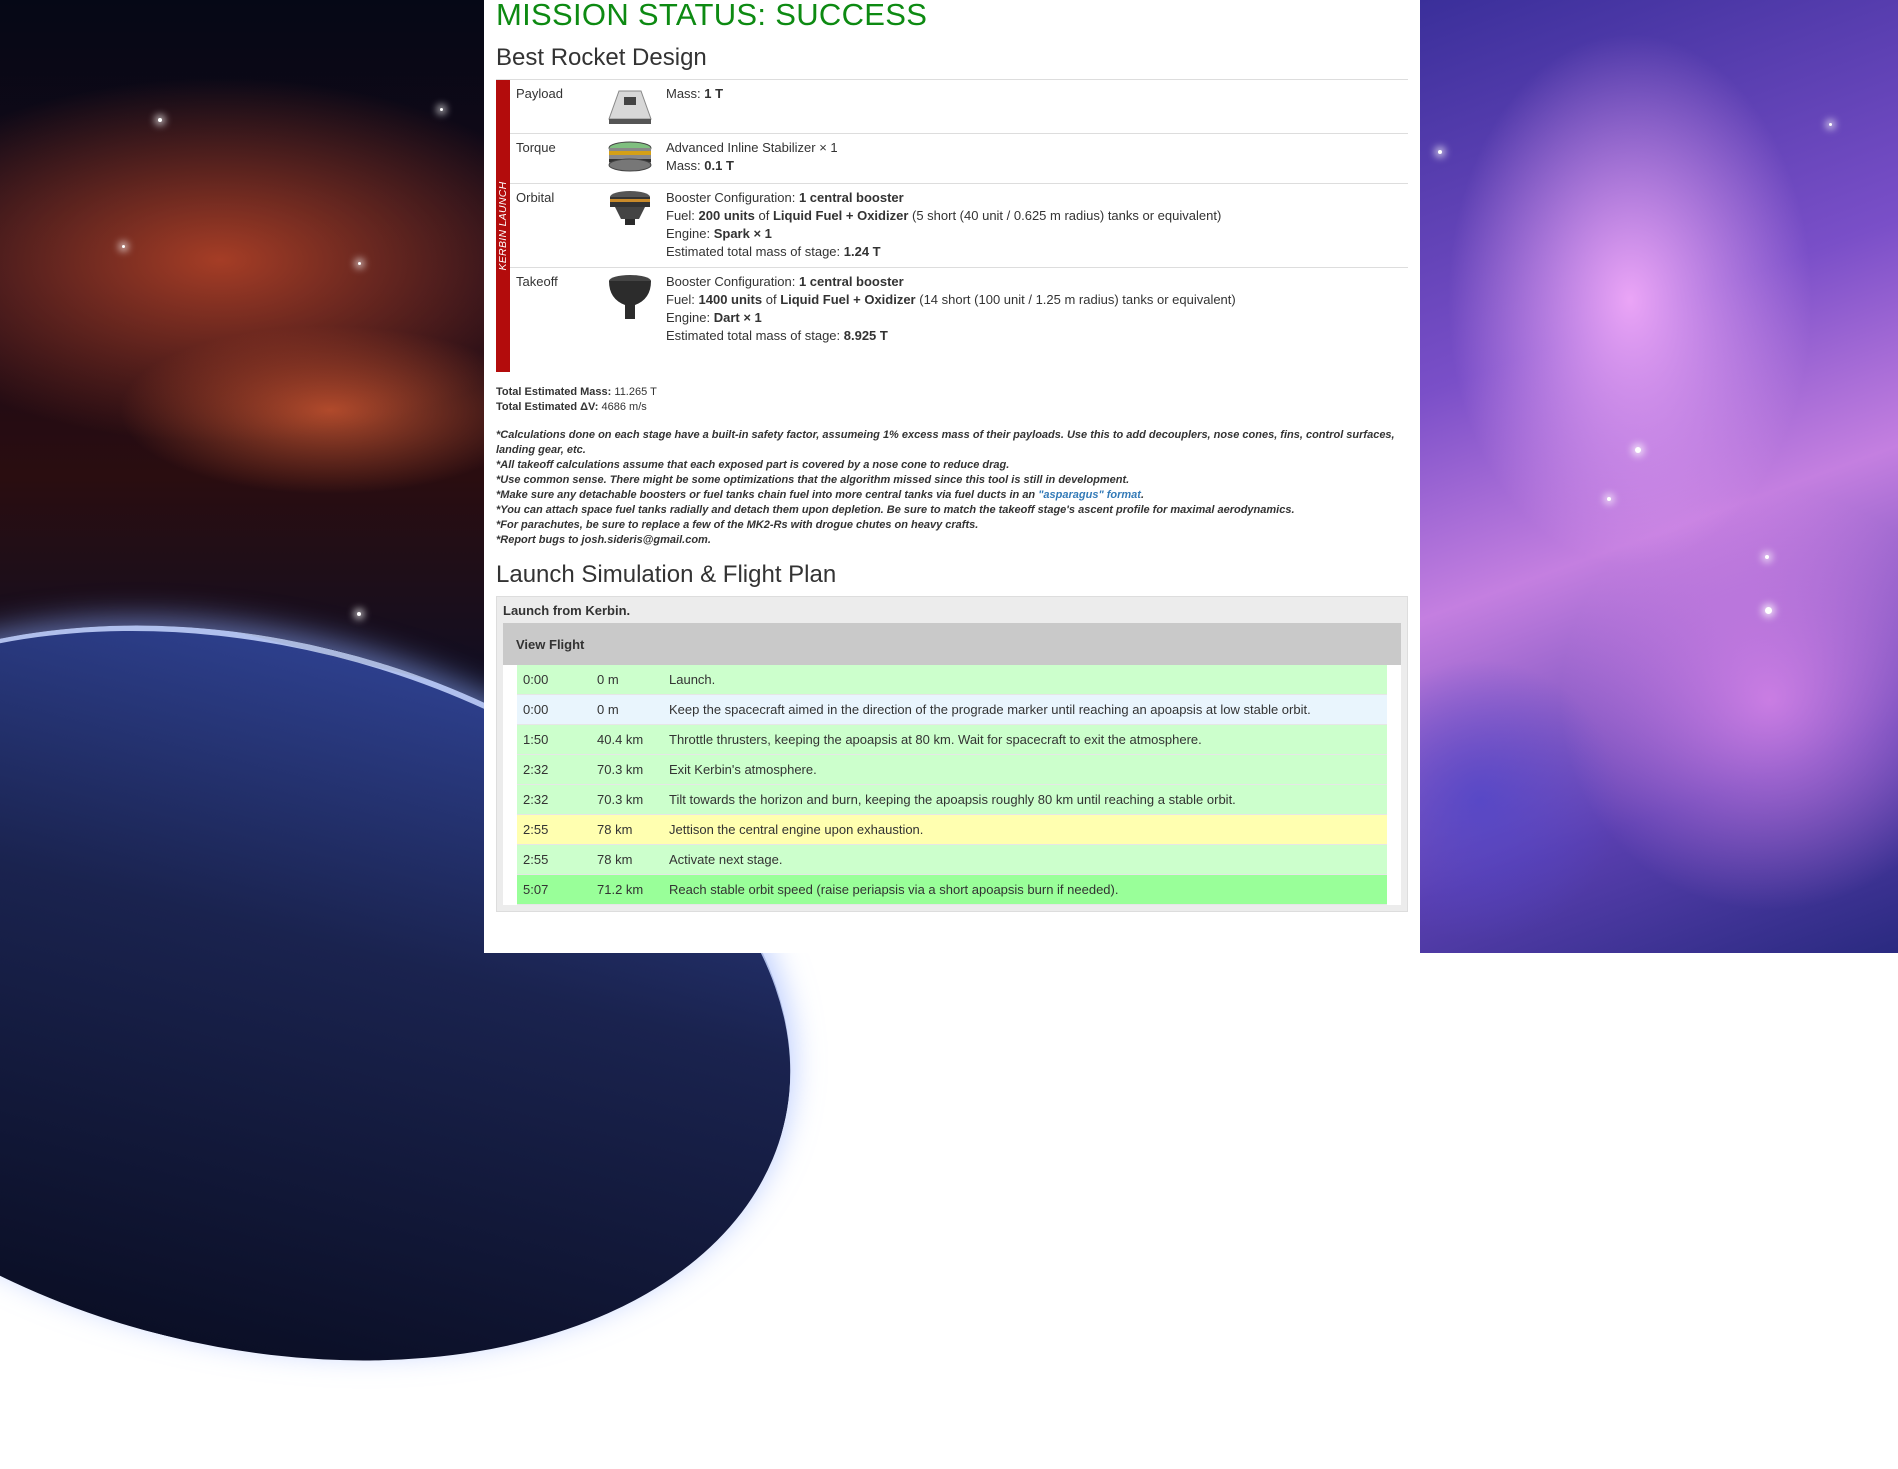  What do you see at coordinates (865, 335) in the screenshot?
I see `stage-value: 8.925 T` at bounding box center [865, 335].